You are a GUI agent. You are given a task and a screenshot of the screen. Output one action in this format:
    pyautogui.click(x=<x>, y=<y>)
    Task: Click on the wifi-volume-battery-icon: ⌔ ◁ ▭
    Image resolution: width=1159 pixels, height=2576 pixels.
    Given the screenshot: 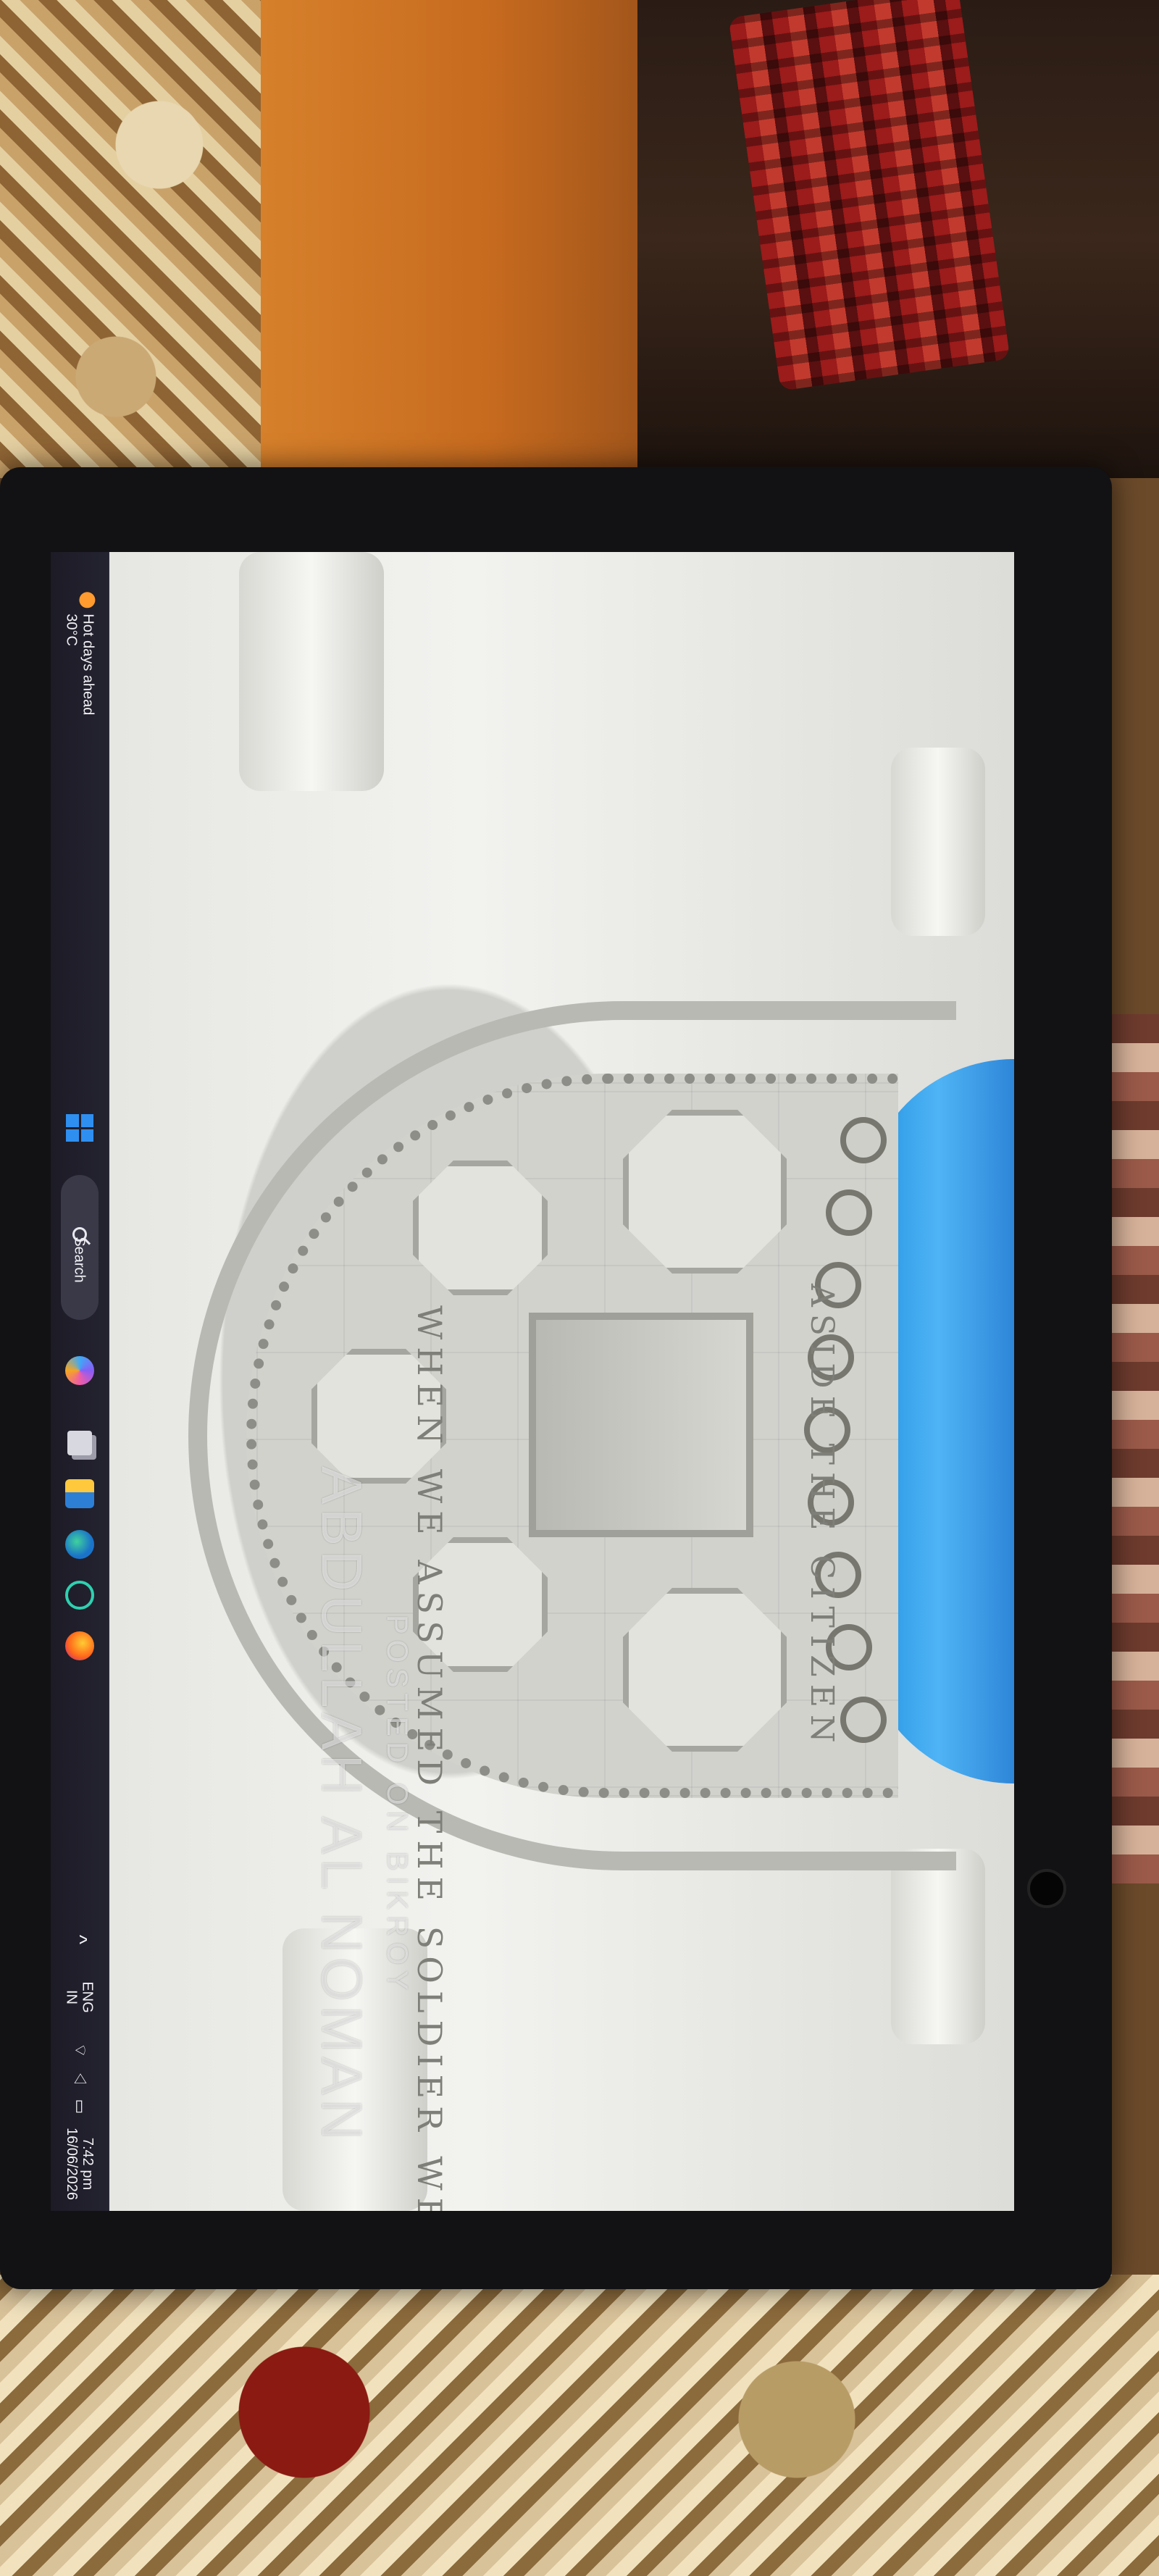 What is the action you would take?
    pyautogui.click(x=80, y=2080)
    